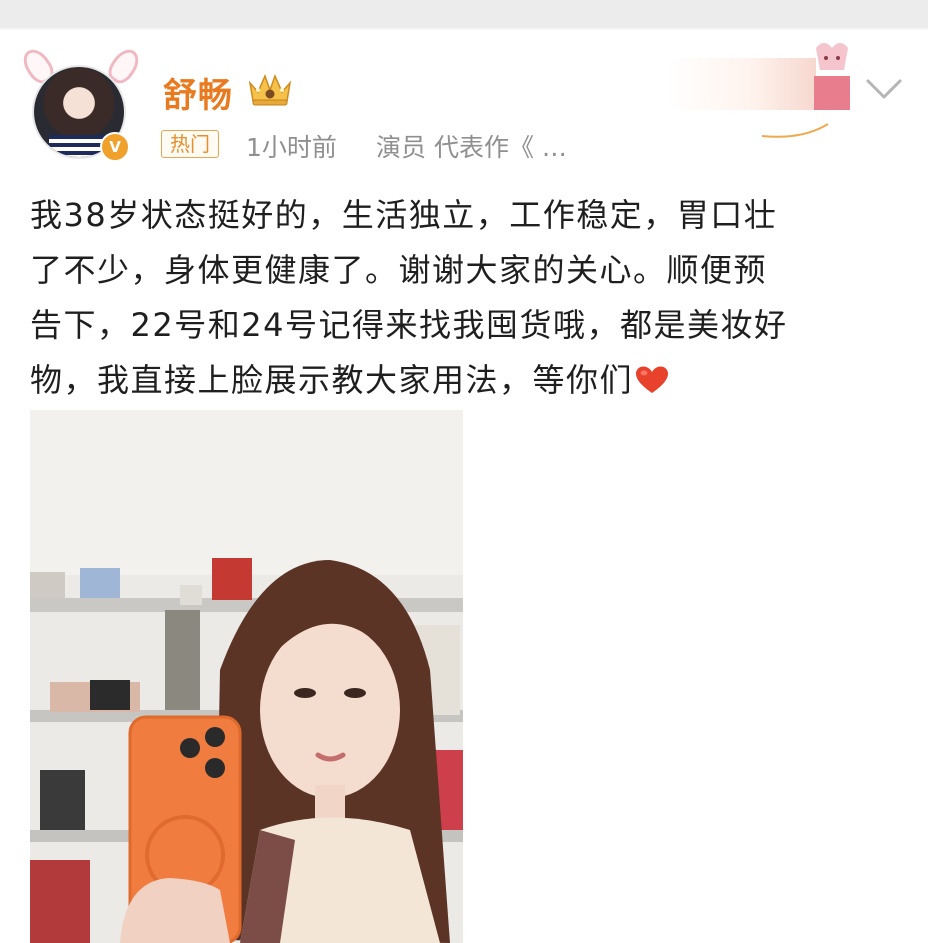  Describe the element at coordinates (464, 29) in the screenshot. I see `top-strip-edge` at that location.